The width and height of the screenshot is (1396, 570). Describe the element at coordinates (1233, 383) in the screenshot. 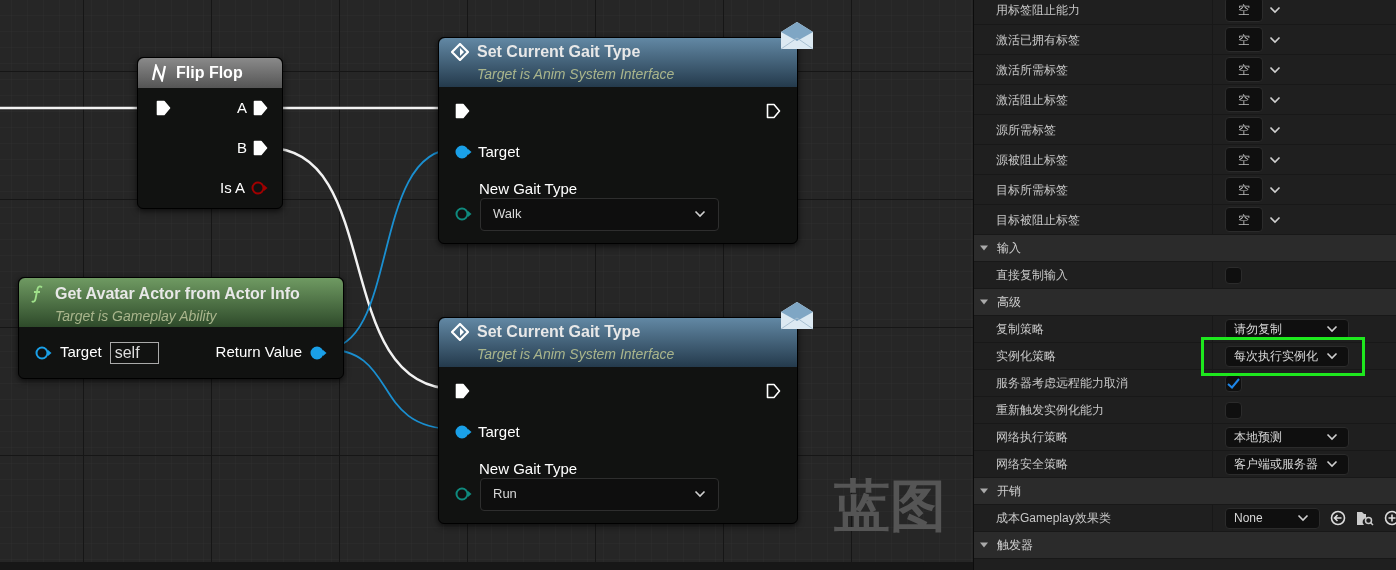

I see `checkmark-icon` at that location.